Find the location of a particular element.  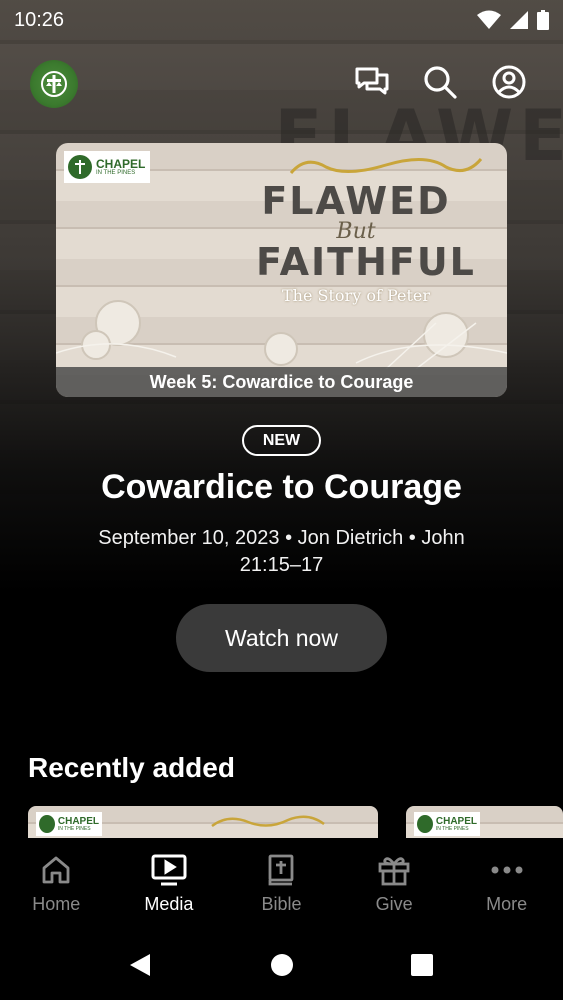

card-caption: Week 5: Cowardice to Courage is located at coordinates (281, 382).